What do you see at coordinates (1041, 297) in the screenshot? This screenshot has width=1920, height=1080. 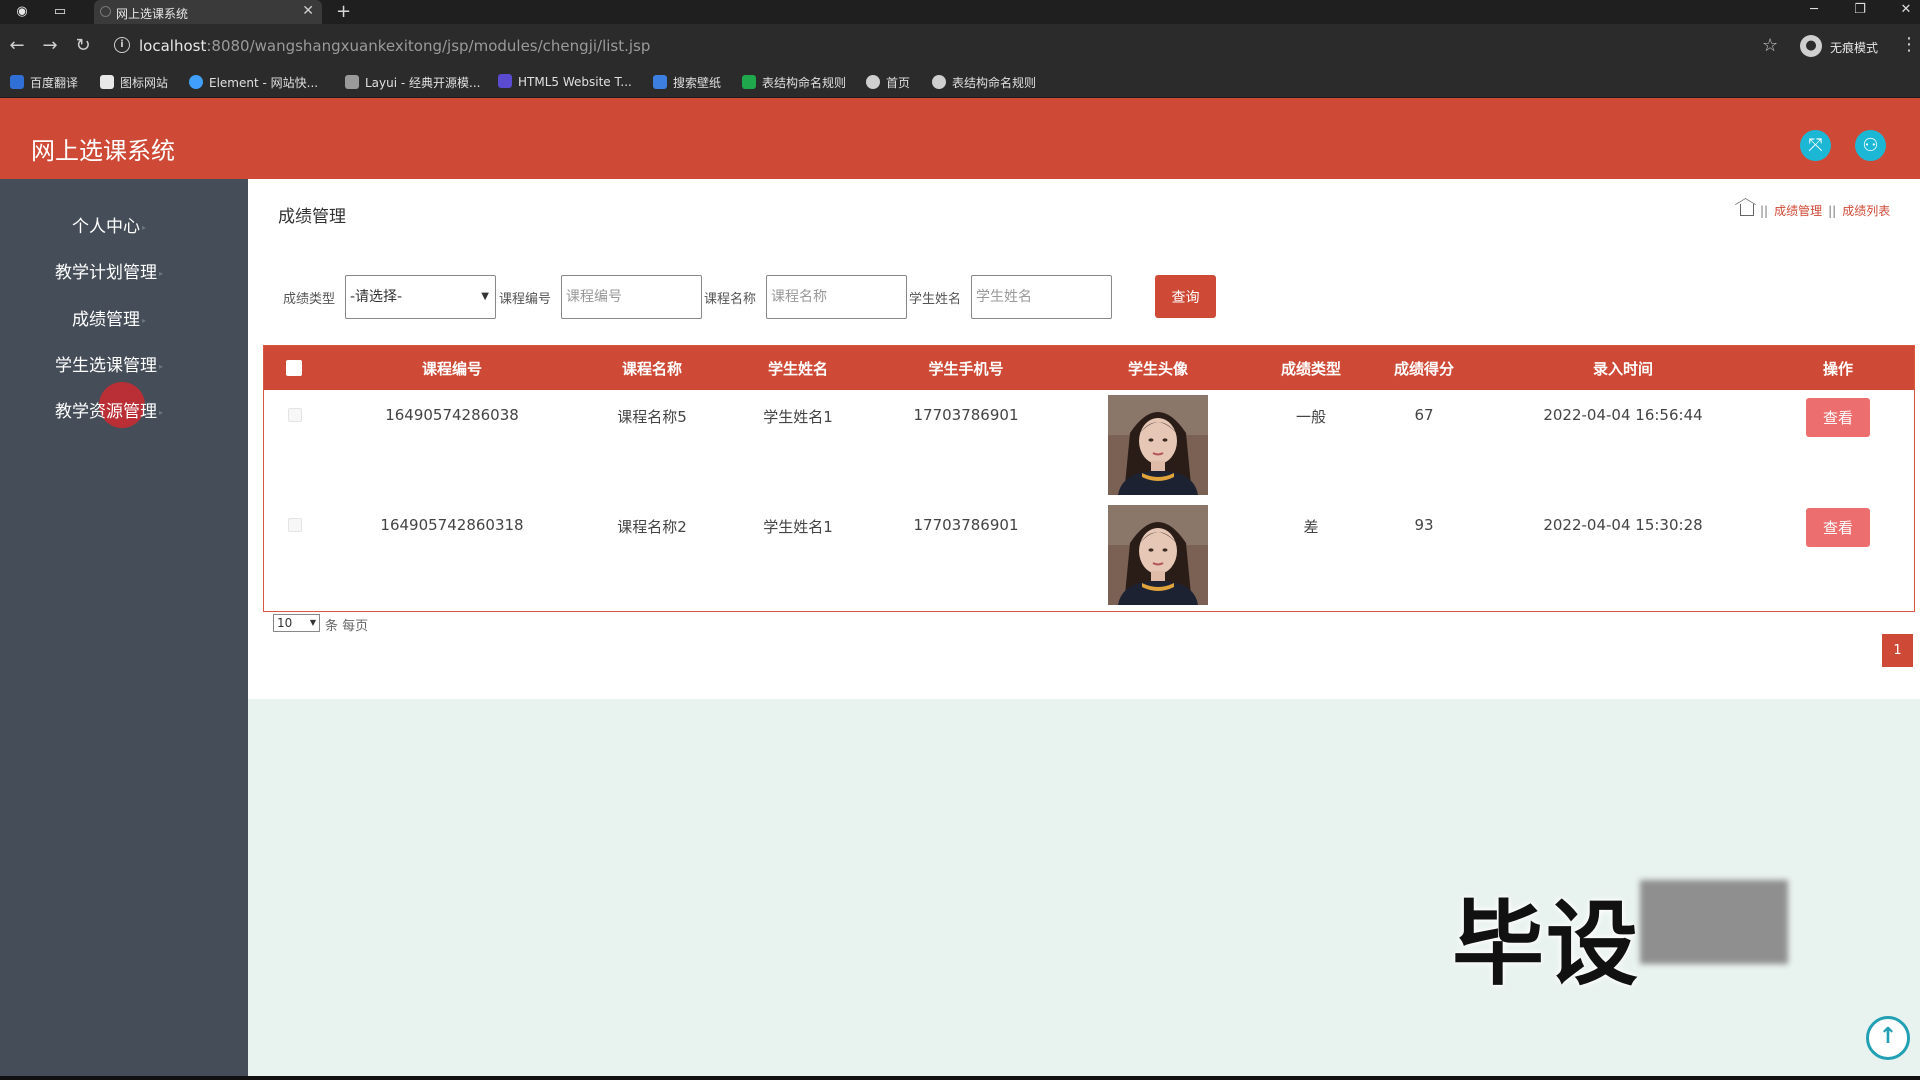 I see `student-name-input` at bounding box center [1041, 297].